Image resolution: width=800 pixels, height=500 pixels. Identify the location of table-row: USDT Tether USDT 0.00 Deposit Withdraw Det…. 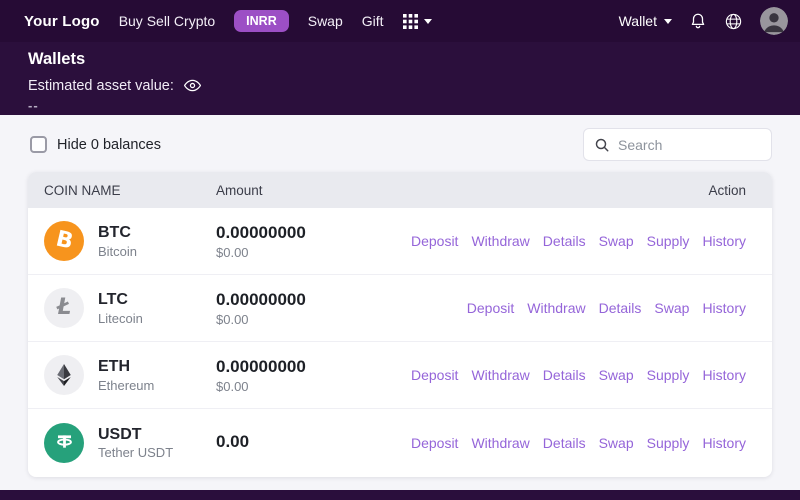
(400, 442).